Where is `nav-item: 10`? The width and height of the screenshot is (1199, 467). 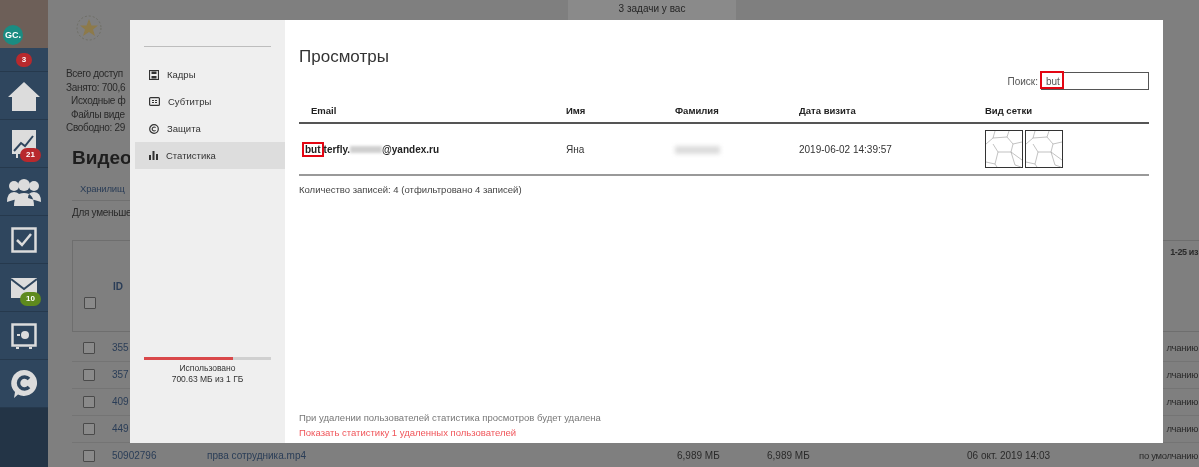
nav-item: 10 is located at coordinates (24, 288).